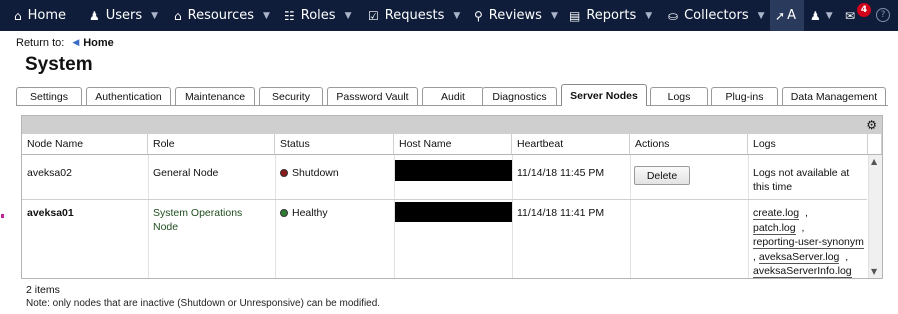 The height and width of the screenshot is (314, 898). Describe the element at coordinates (871, 125) in the screenshot. I see `gear-icon: ⚙` at that location.